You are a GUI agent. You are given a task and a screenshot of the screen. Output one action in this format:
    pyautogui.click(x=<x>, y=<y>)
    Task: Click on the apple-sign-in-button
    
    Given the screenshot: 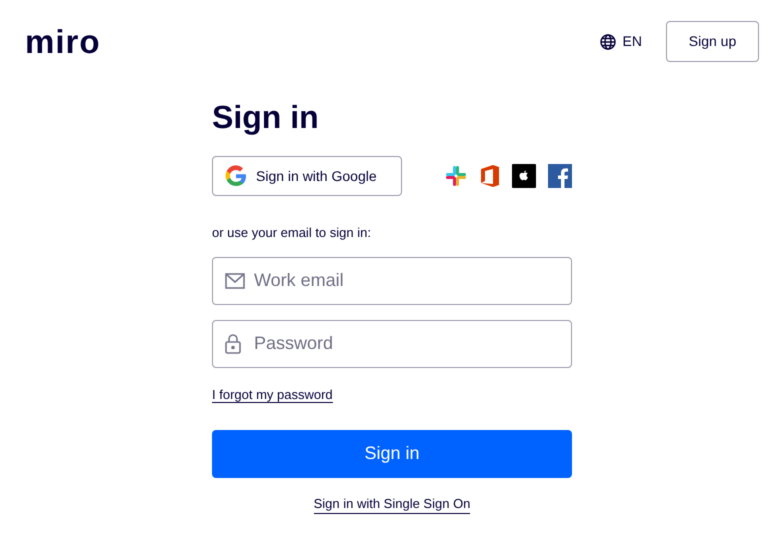 What is the action you would take?
    pyautogui.click(x=524, y=176)
    